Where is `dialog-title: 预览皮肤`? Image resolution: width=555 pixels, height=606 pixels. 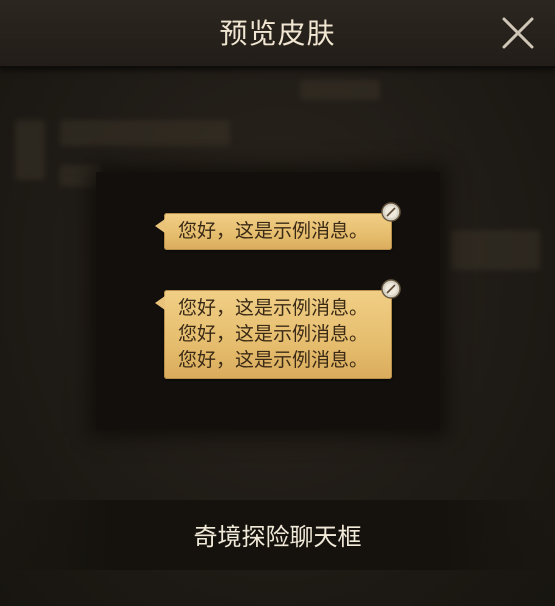
dialog-title: 预览皮肤 is located at coordinates (277, 33).